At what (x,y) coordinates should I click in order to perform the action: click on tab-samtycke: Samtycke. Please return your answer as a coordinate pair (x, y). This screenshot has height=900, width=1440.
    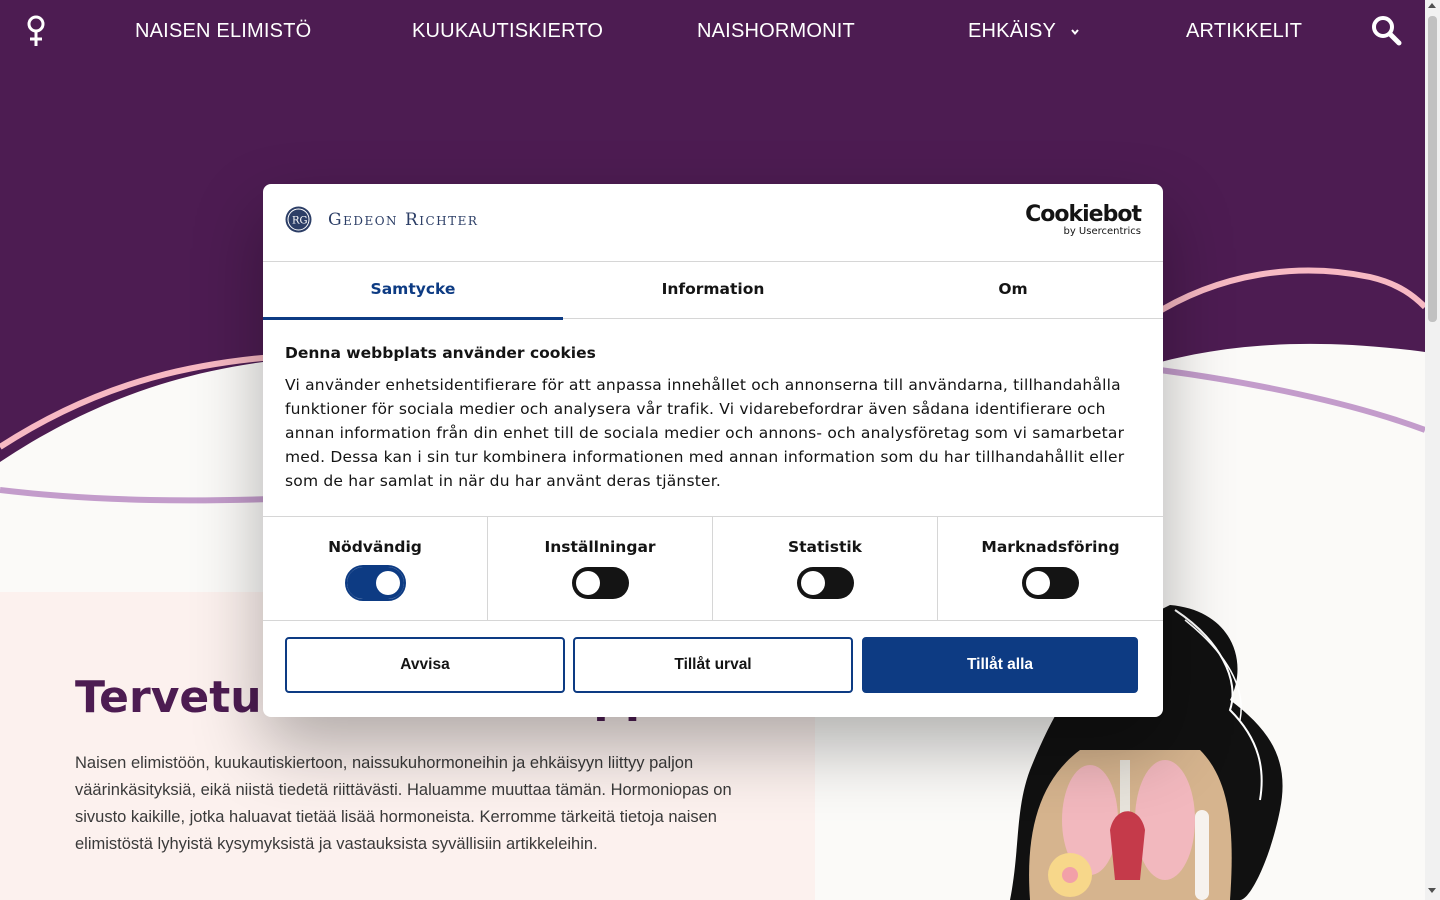
    Looking at the image, I should click on (413, 291).